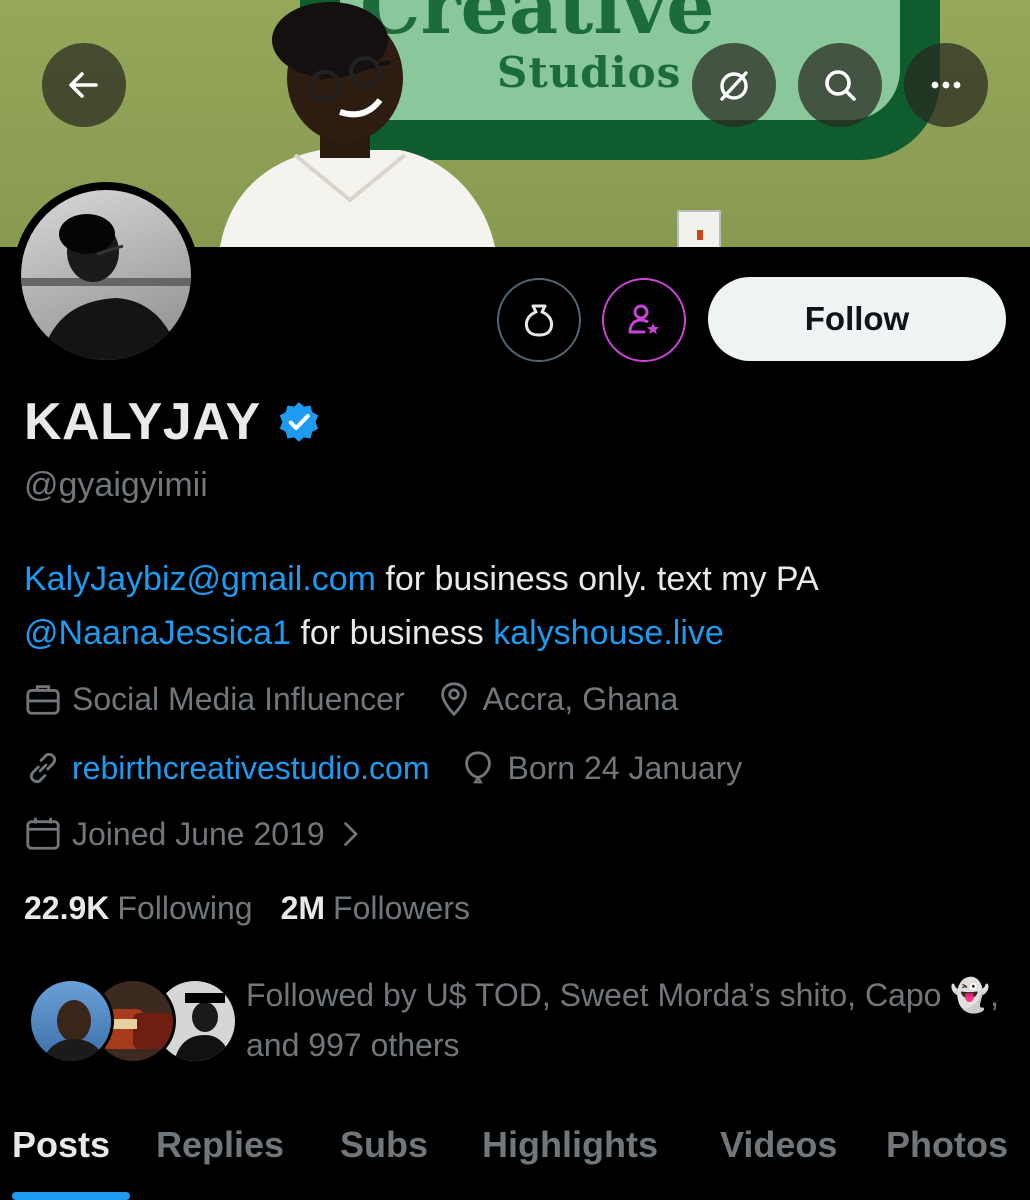 This screenshot has width=1030, height=1200. What do you see at coordinates (596, 579) in the screenshot?
I see `bio-text-1: for business only. text my PA` at bounding box center [596, 579].